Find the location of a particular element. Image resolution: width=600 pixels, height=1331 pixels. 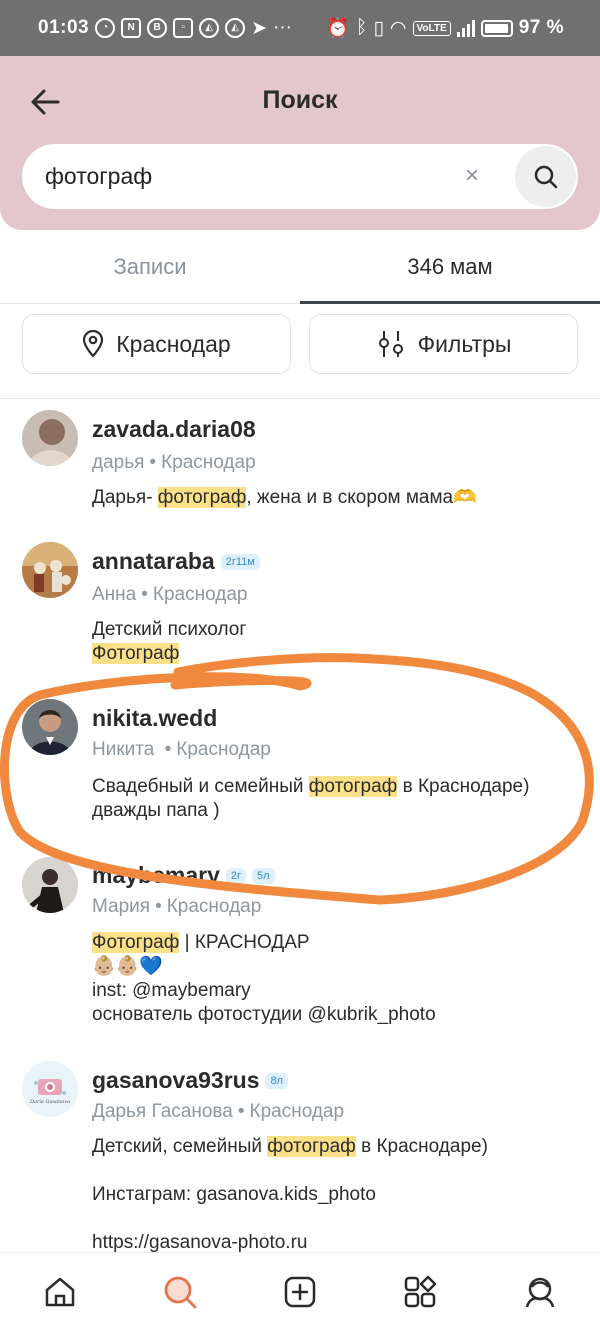

page-title: Поиск is located at coordinates (300, 100).